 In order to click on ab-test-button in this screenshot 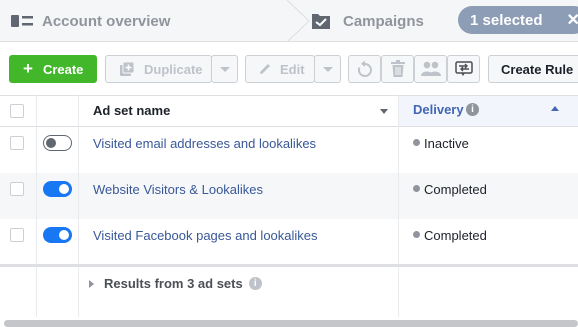, I will do `click(430, 69)`.